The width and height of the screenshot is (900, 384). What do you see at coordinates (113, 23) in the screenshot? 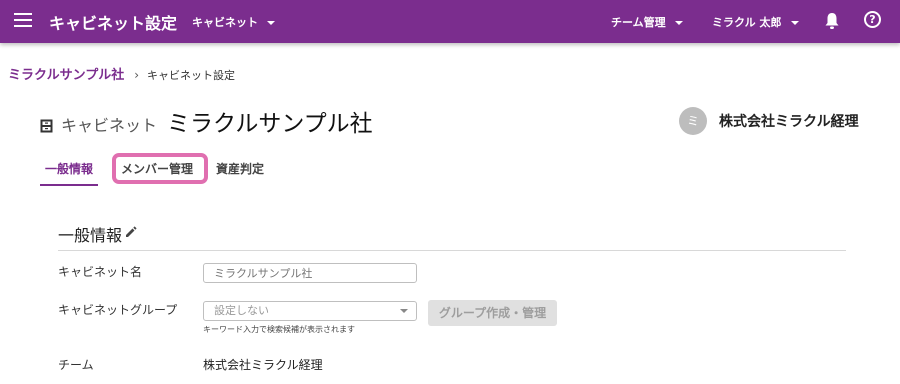
I see `app-title: キャビネット設定` at bounding box center [113, 23].